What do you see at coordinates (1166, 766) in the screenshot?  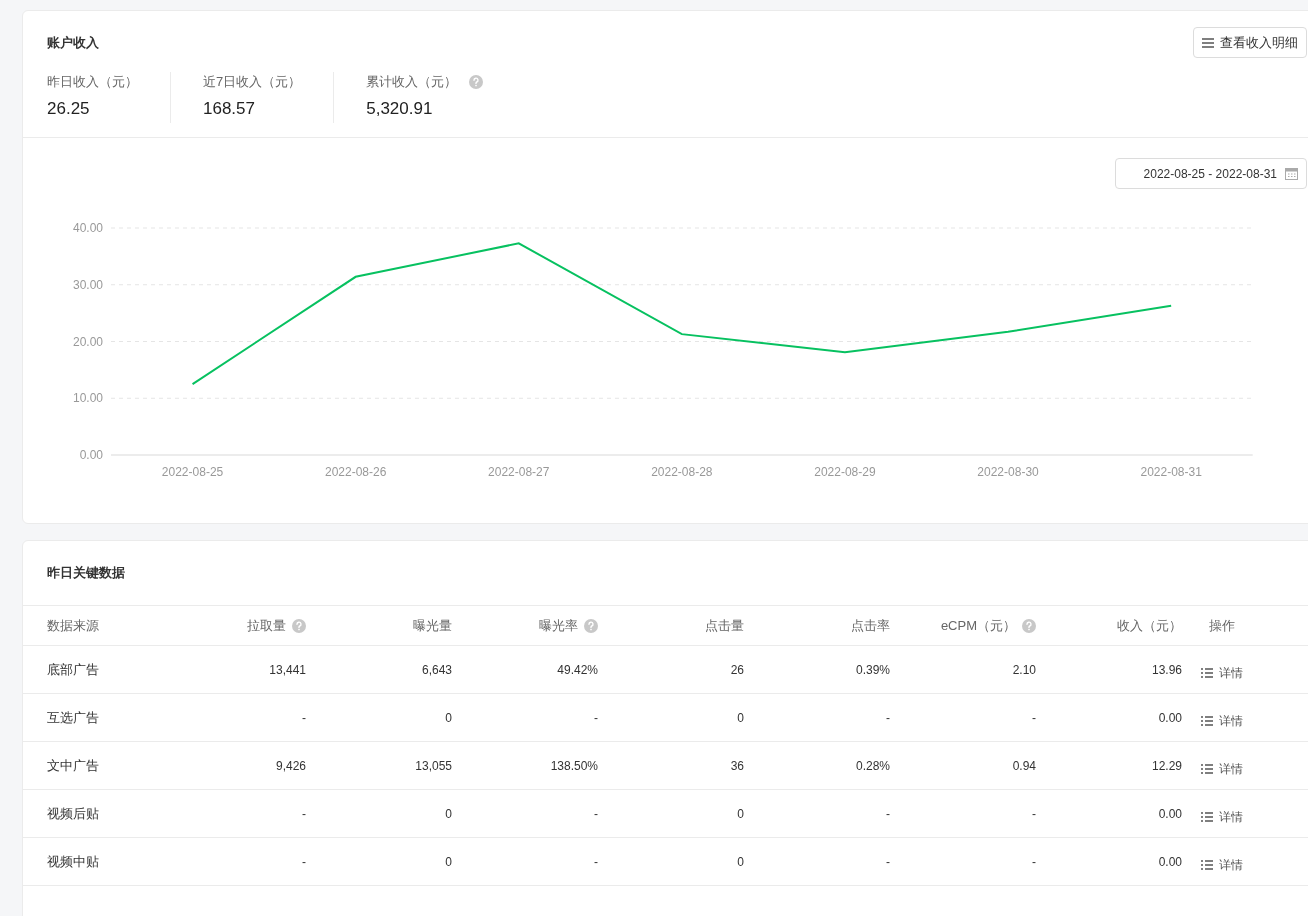 I see `table-cell-text: 12.29` at bounding box center [1166, 766].